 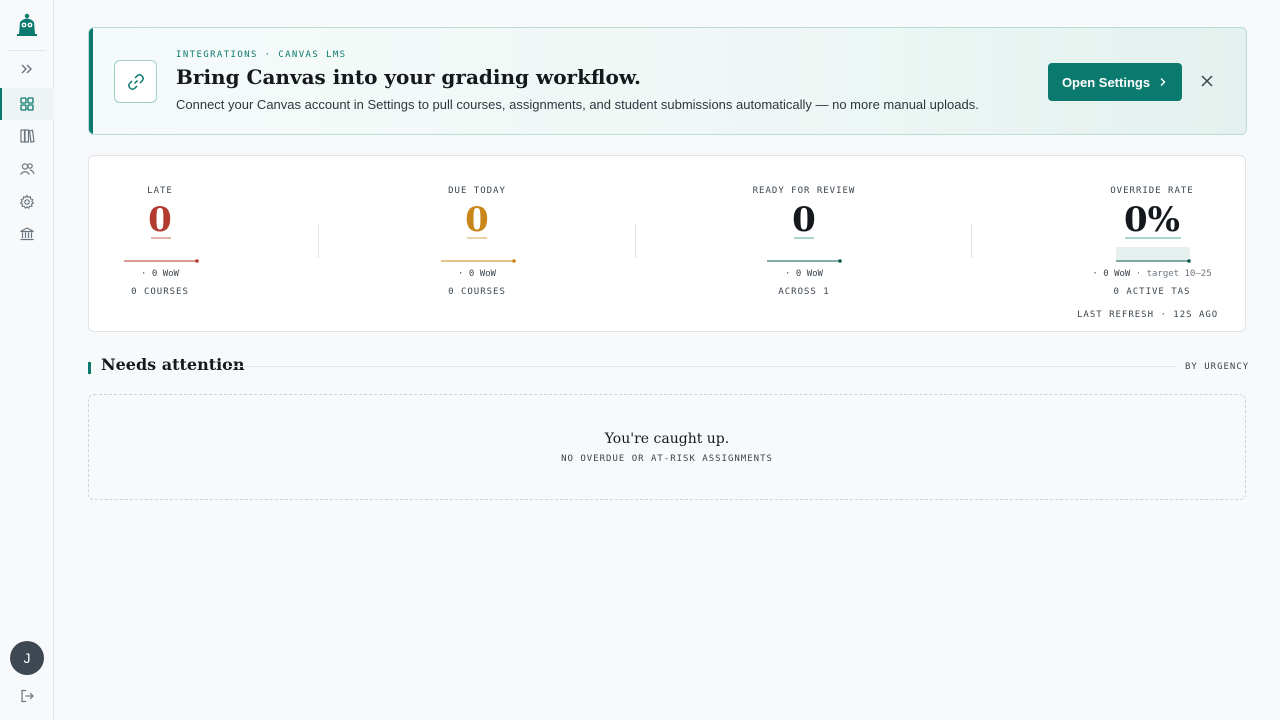 I want to click on stat-label: DUE TODAY, so click(x=477, y=191).